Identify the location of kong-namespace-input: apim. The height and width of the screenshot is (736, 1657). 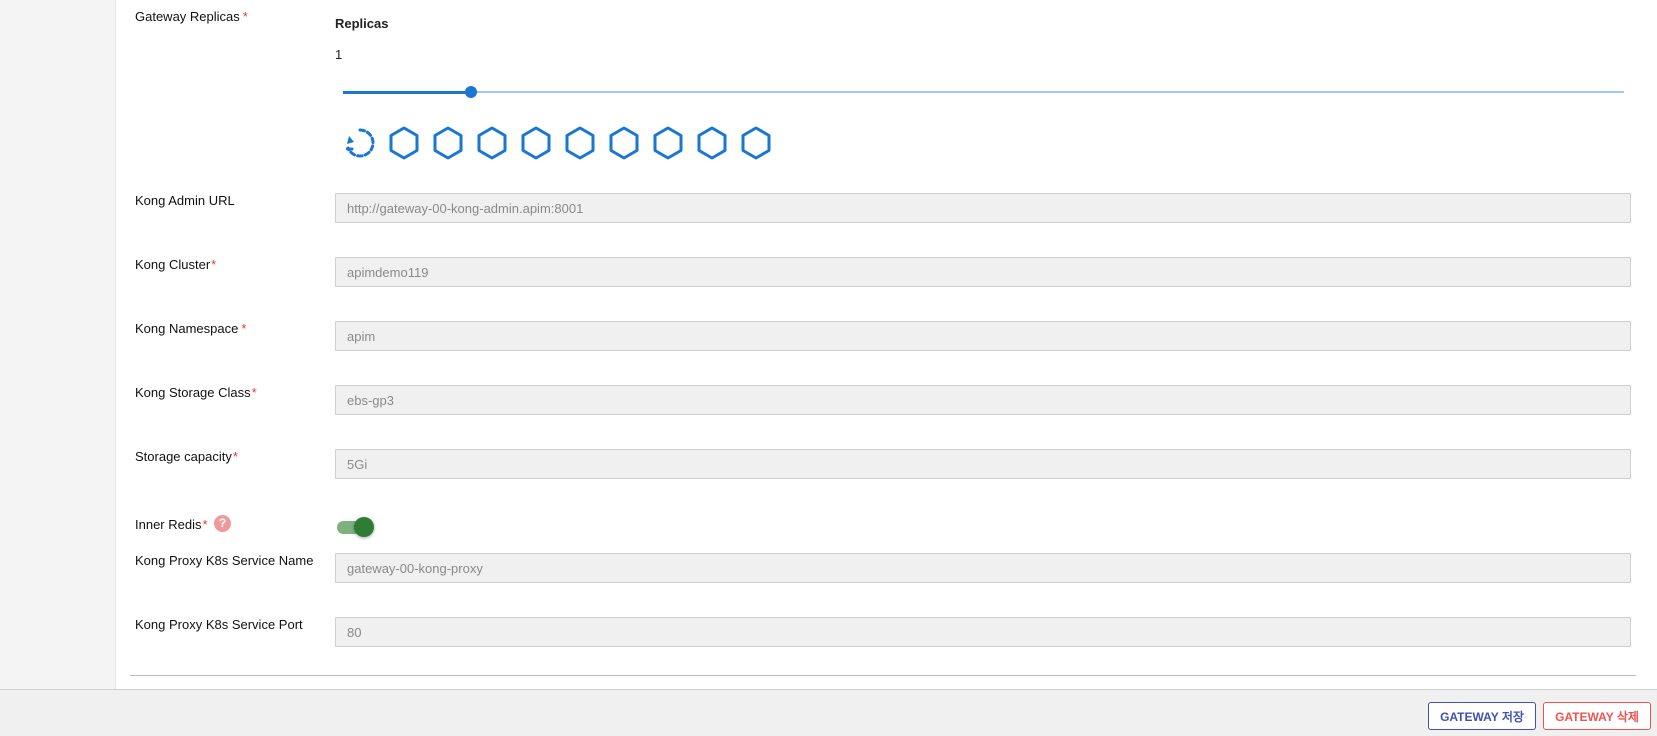
(983, 336).